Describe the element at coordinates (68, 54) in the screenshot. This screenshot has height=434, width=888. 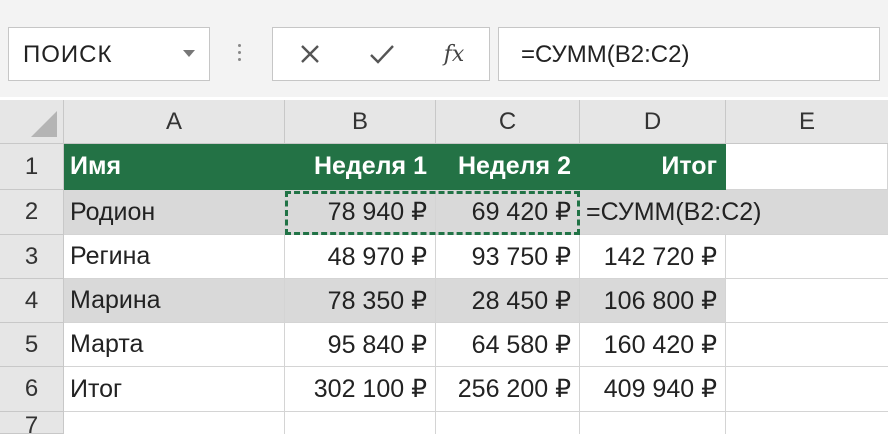
I see `name-box-value: ПОИСК` at that location.